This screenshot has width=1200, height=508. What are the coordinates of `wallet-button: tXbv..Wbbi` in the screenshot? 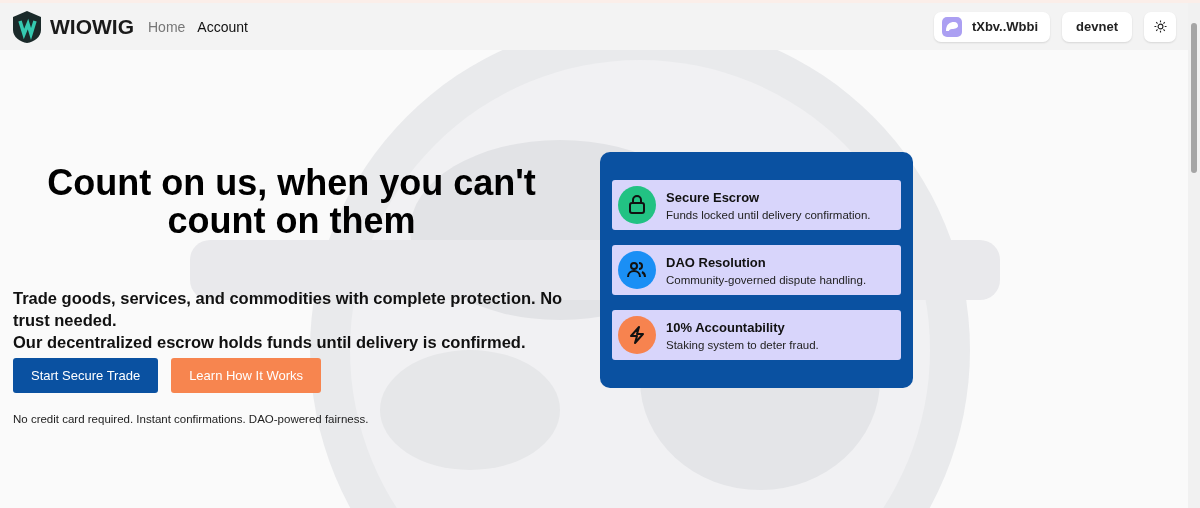 It's located at (992, 26).